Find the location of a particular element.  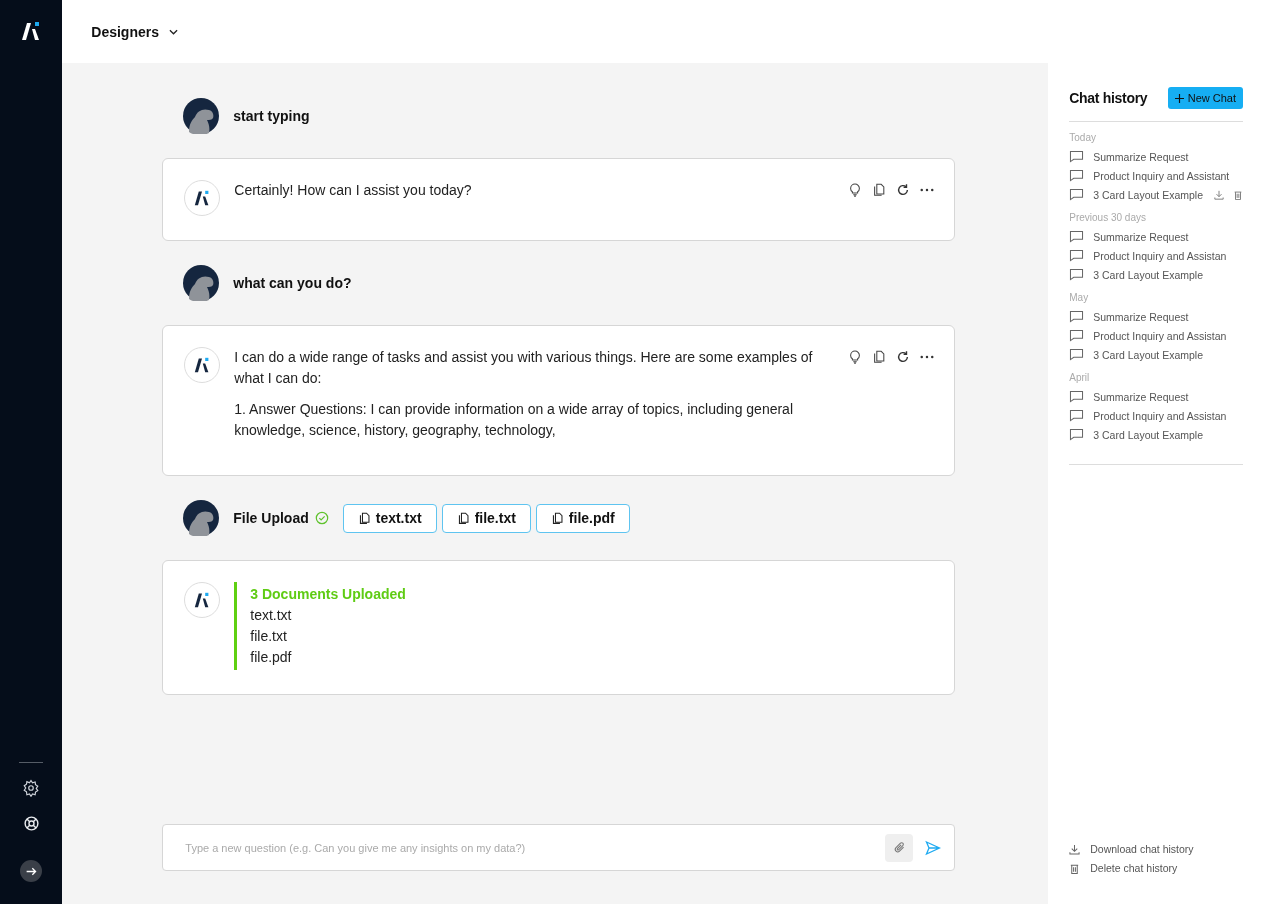

group-label: Today is located at coordinates (1083, 137).